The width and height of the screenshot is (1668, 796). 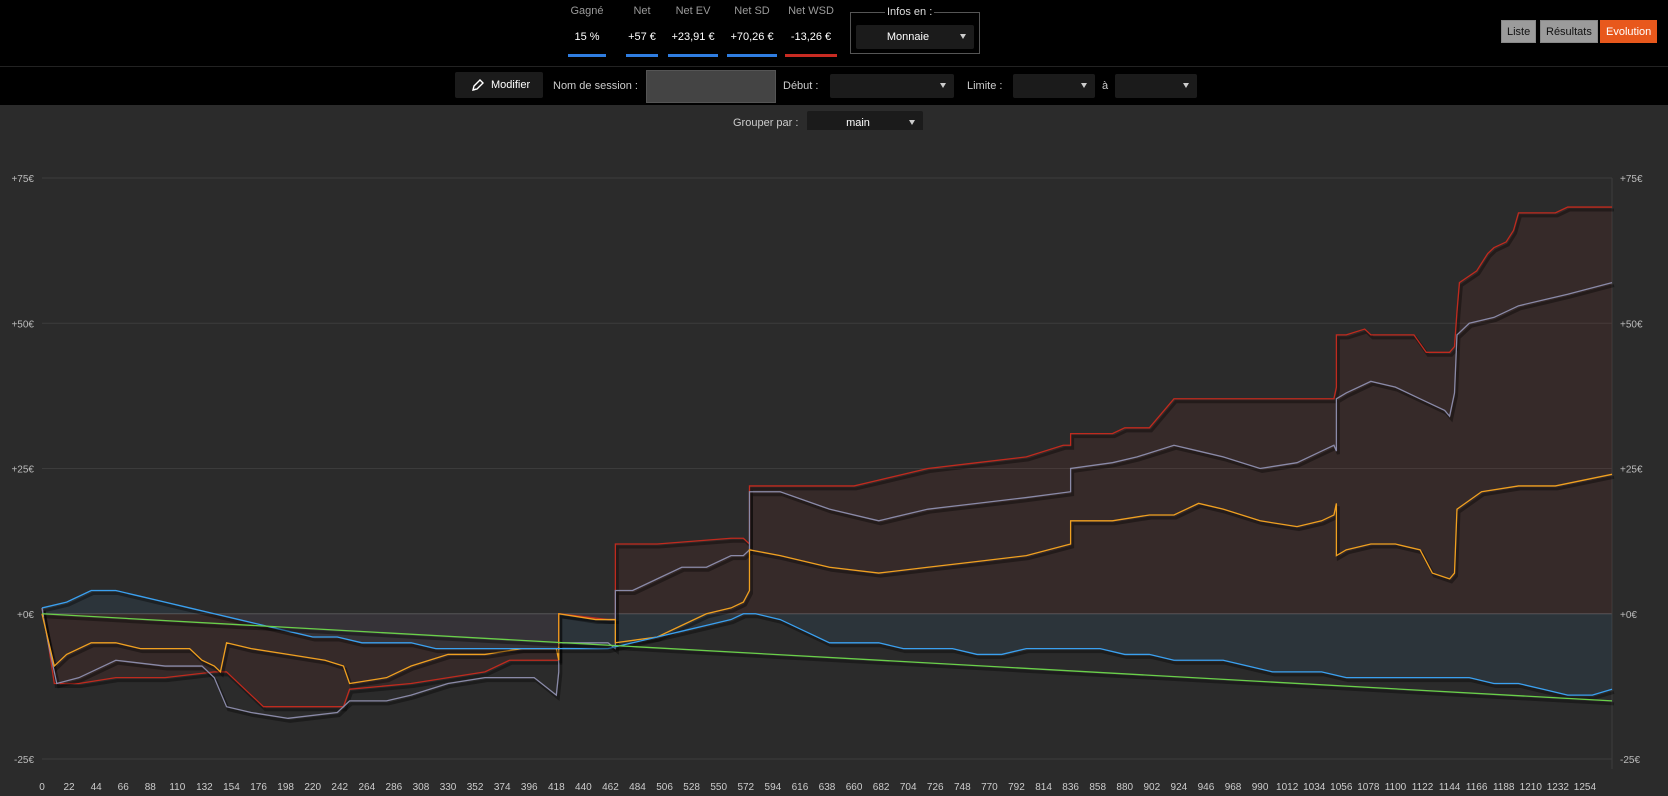 I want to click on x-tick-label: 1034, so click(x=1314, y=787).